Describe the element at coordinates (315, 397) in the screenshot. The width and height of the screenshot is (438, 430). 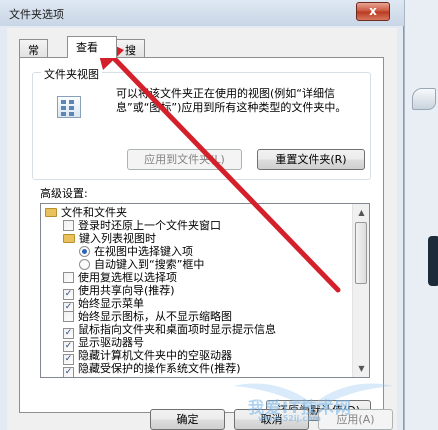
I see `watermark: 我爱IT技术网 www.52ij.com` at that location.